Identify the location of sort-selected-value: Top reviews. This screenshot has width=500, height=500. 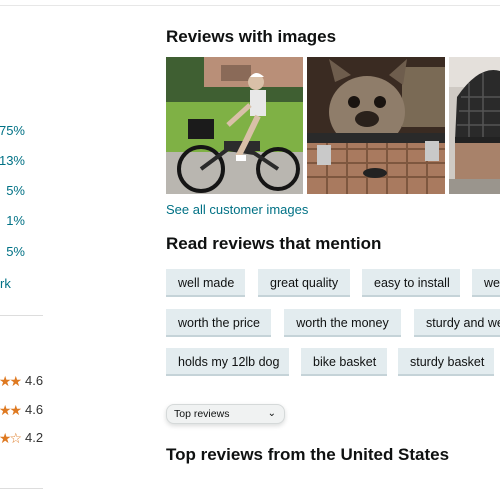
(202, 414).